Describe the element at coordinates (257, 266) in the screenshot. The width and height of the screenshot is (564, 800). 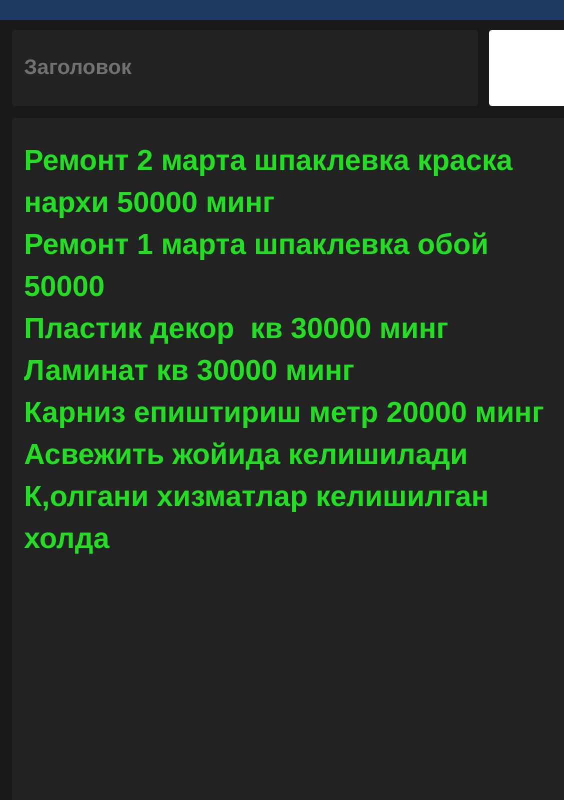
I see `note-line: Ремонт 1 марта шпаклевка обой 50000` at that location.